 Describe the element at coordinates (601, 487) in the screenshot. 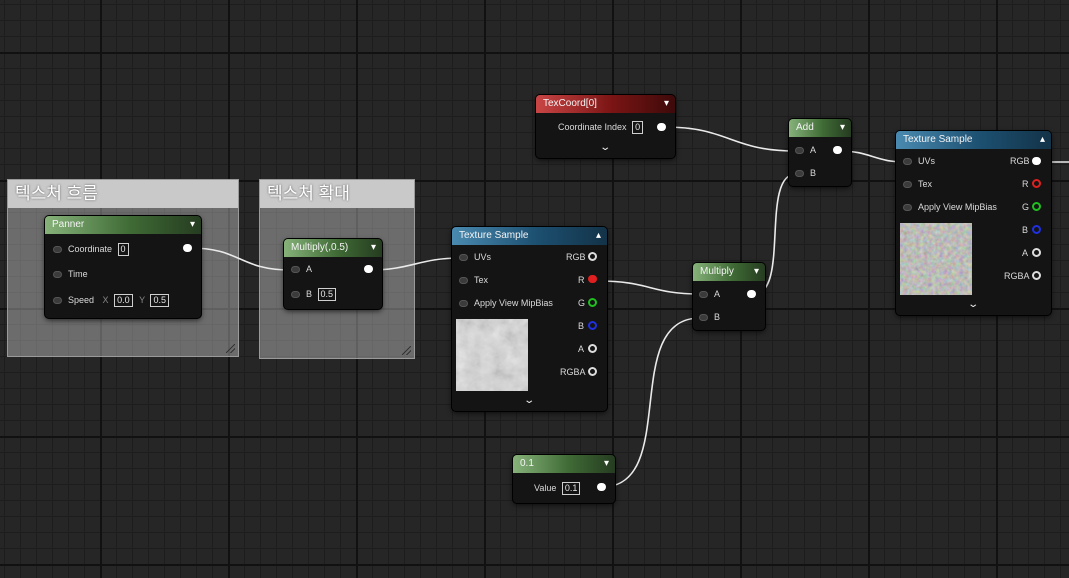

I see `constant-output-pin` at that location.